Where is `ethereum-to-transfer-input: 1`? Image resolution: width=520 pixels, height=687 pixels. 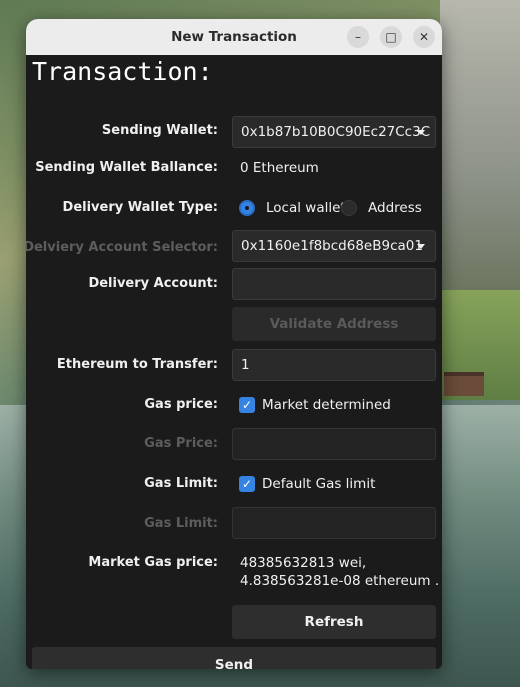 ethereum-to-transfer-input: 1 is located at coordinates (334, 365).